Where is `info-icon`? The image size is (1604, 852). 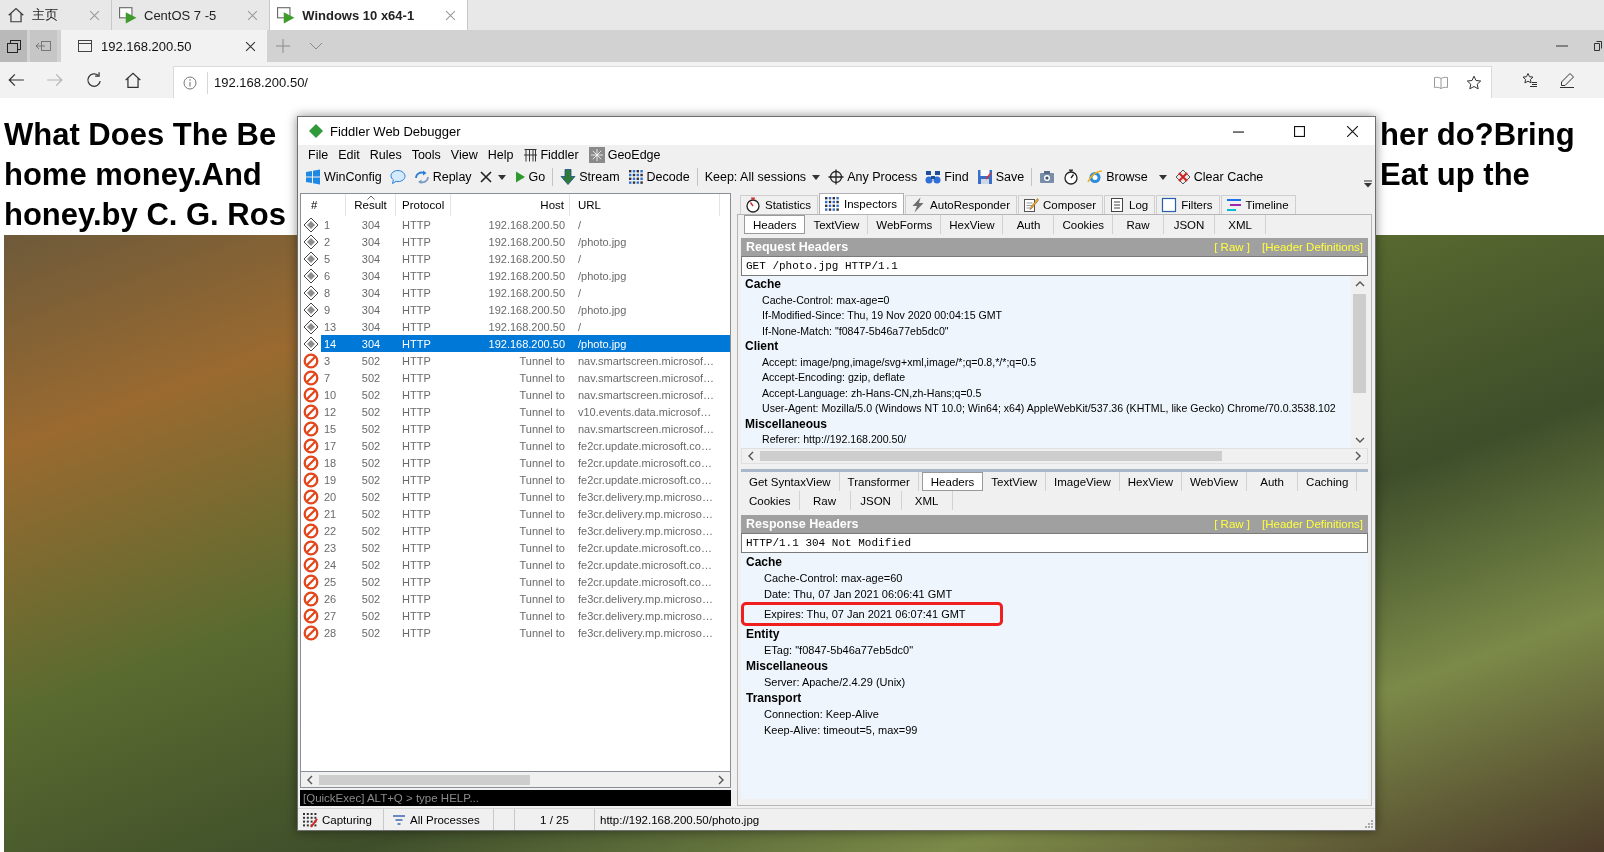
info-icon is located at coordinates (190, 82).